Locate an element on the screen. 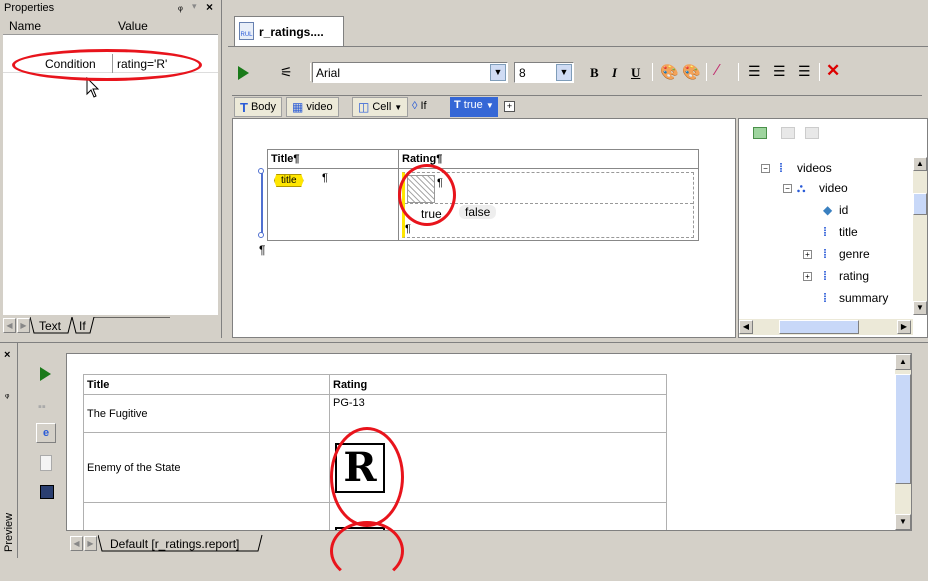  tree-label: summary is located at coordinates (864, 298).